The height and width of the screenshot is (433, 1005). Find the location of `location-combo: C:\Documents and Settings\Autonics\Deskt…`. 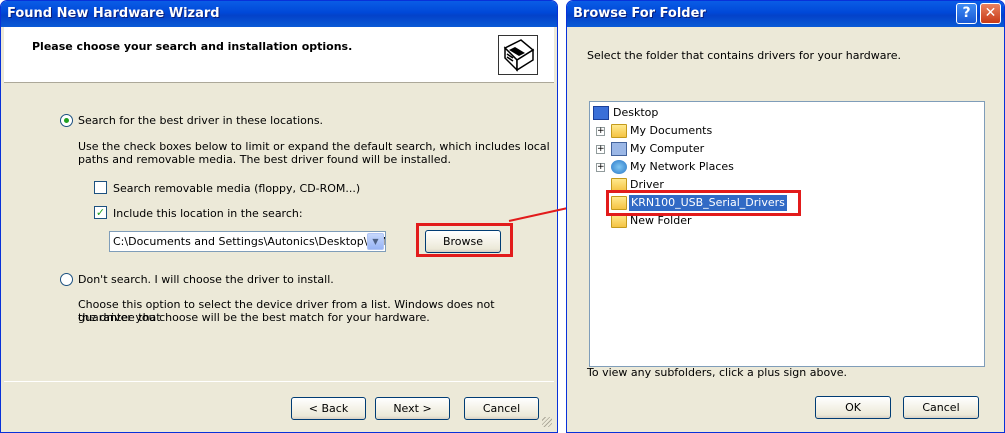

location-combo: C:\Documents and Settings\Autonics\Deskt… is located at coordinates (247, 241).